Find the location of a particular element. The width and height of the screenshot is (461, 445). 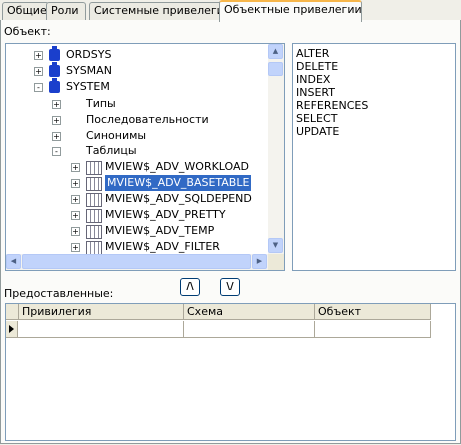

tree-horizontal-scrollbar: ◀ ▶ is located at coordinates (137, 262).